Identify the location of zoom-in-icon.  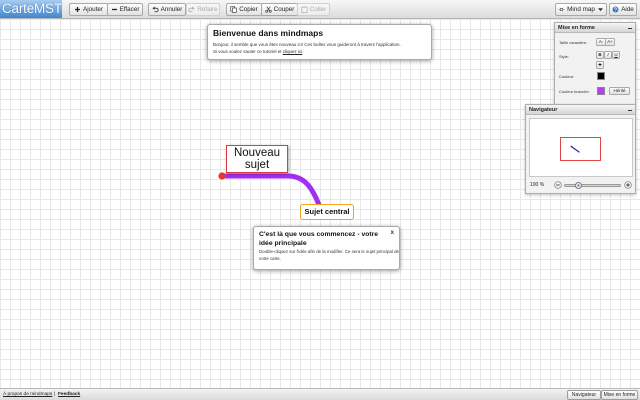
(628, 185).